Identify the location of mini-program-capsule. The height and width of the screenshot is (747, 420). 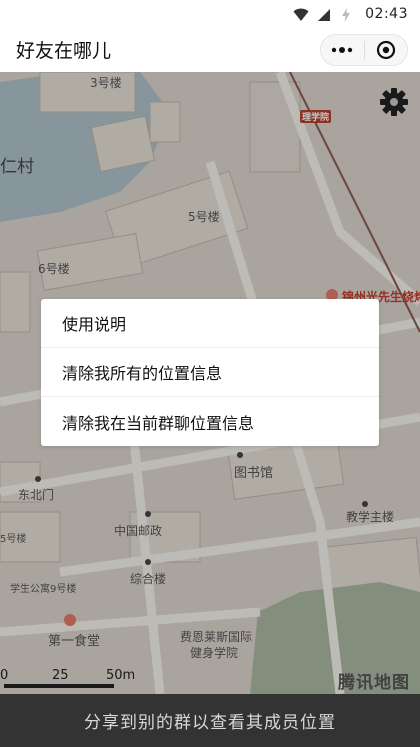
(364, 50).